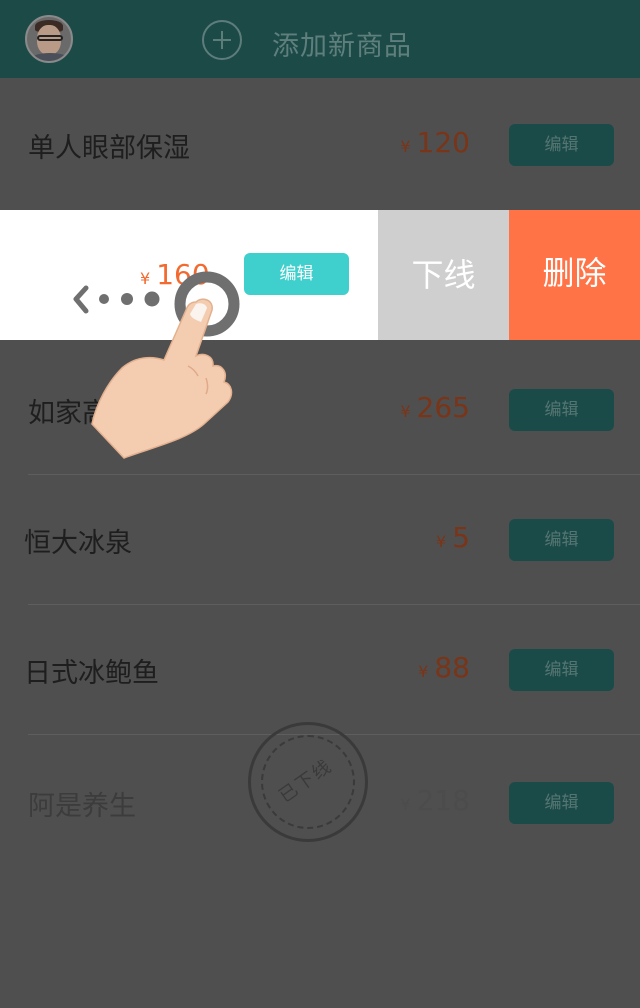 The image size is (640, 1008). Describe the element at coordinates (320, 410) in the screenshot. I see `list-item: 如家高 房 ¥265 编辑` at that location.